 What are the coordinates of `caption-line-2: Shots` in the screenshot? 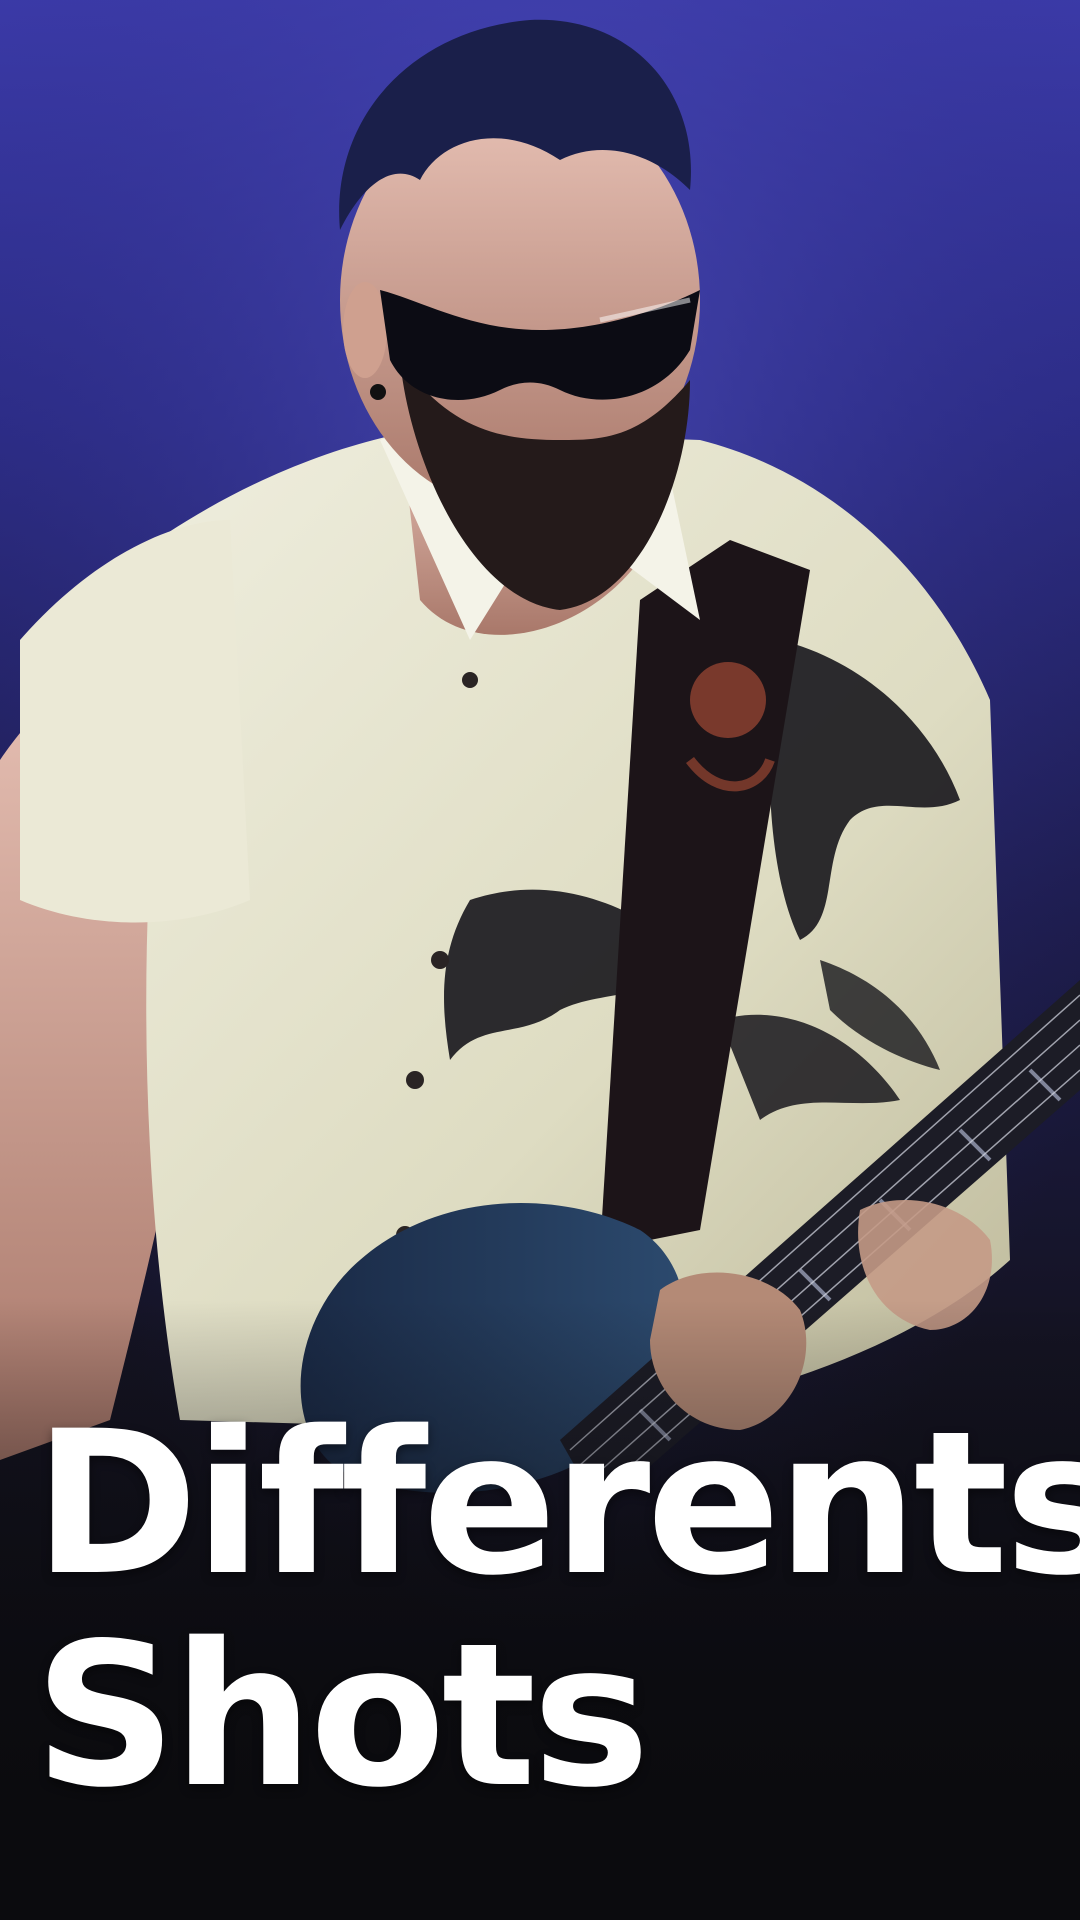 It's located at (342, 1715).